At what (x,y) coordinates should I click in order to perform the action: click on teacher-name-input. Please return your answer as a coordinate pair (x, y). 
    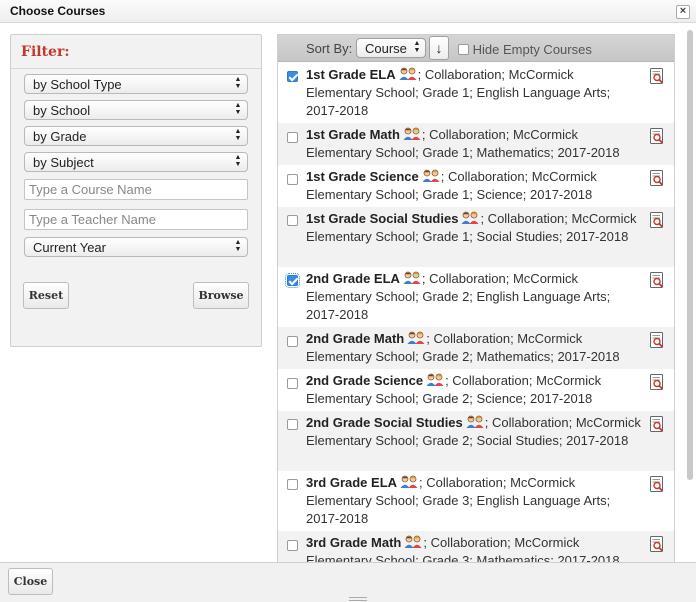
    Looking at the image, I should click on (136, 219).